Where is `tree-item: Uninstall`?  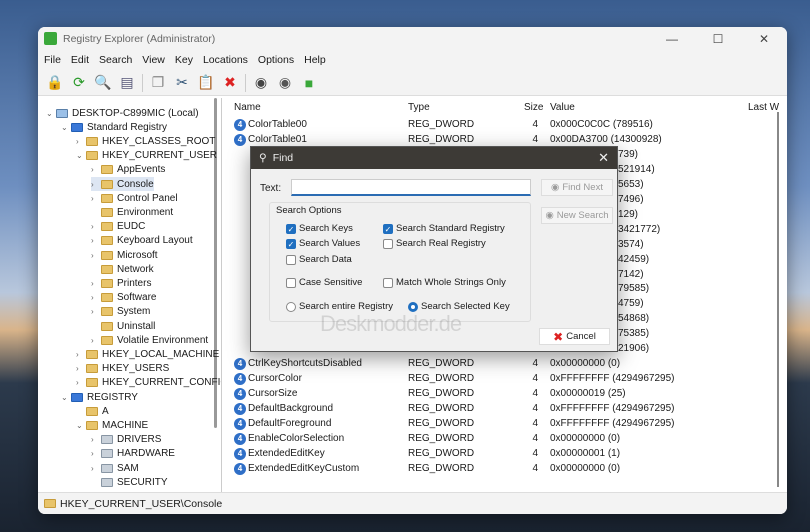 tree-item: Uninstall is located at coordinates (123, 326).